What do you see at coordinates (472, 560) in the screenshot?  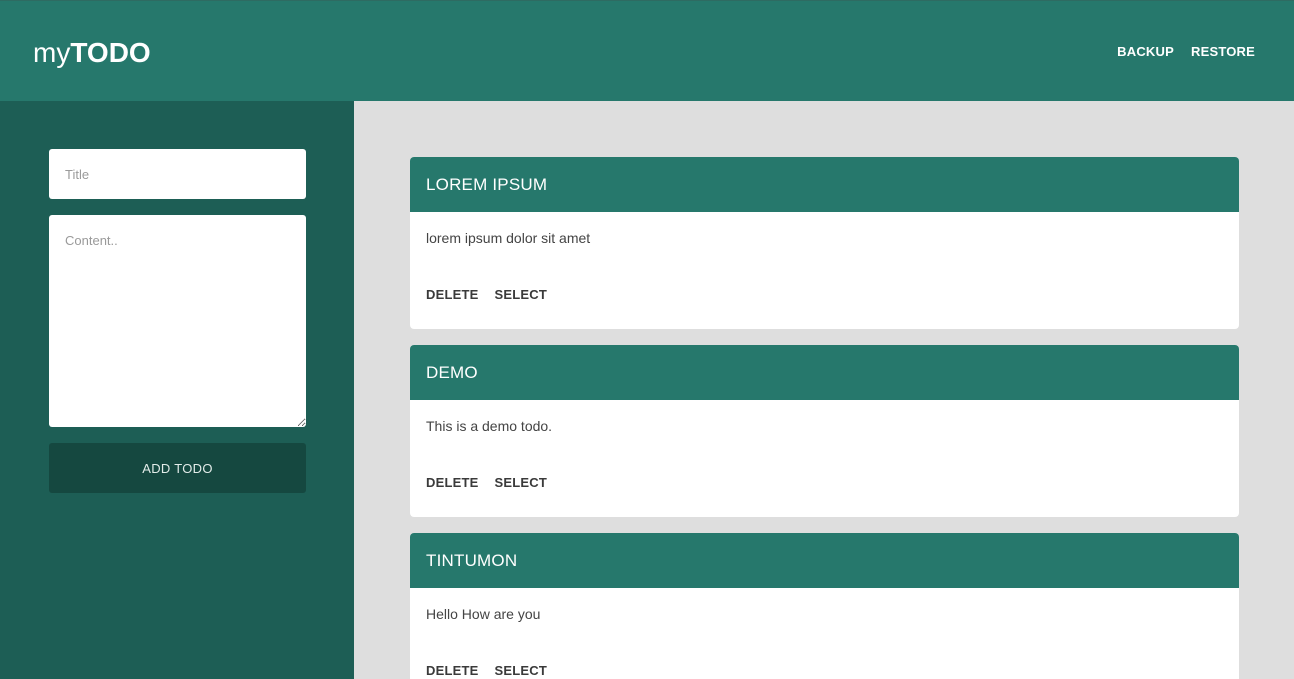 I see `todo-title: TINTUMON` at bounding box center [472, 560].